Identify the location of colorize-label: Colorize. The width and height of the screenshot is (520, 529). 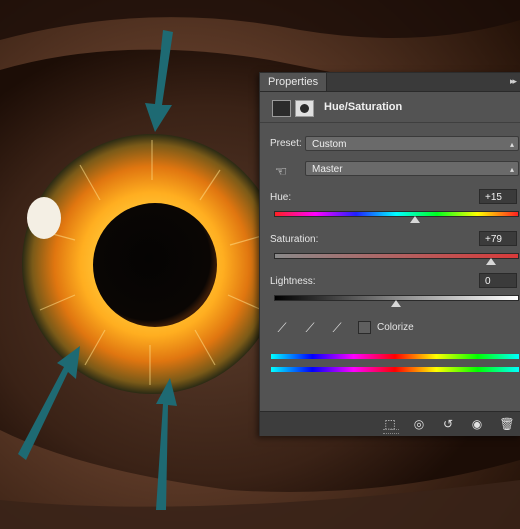
(395, 327).